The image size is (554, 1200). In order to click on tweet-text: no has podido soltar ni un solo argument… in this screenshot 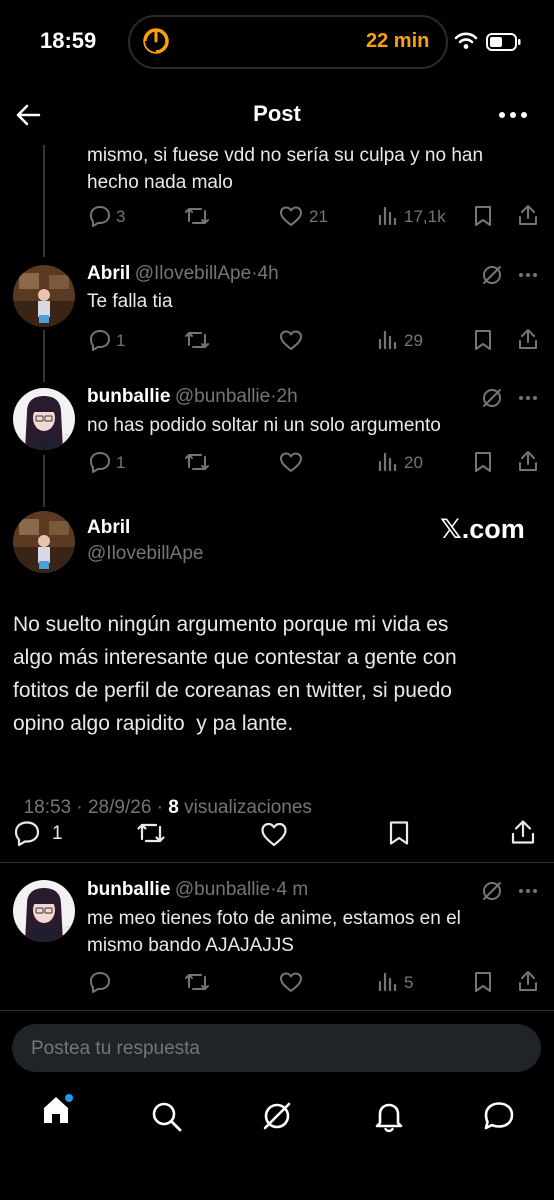, I will do `click(264, 425)`.